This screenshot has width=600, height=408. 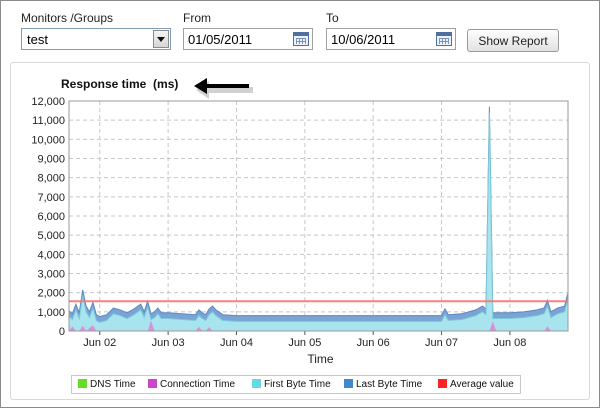 I want to click on legend-item-dns-time: DNS Time, so click(x=107, y=385).